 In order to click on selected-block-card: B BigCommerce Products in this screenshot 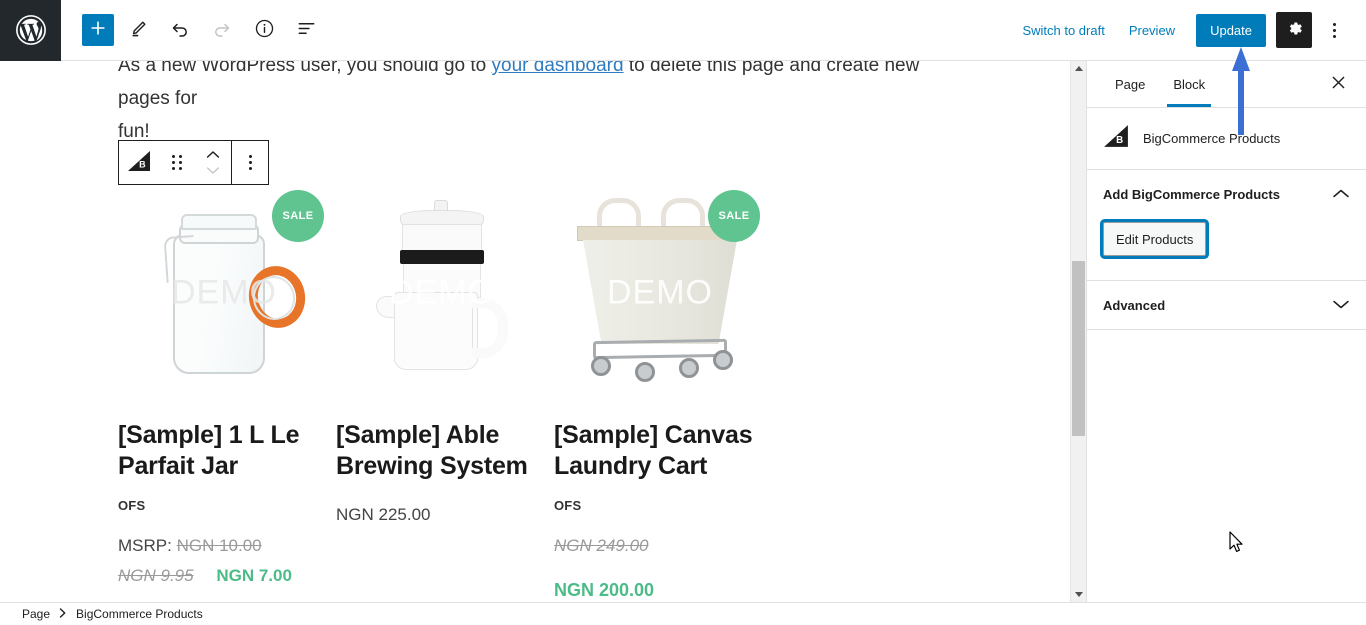, I will do `click(1226, 139)`.